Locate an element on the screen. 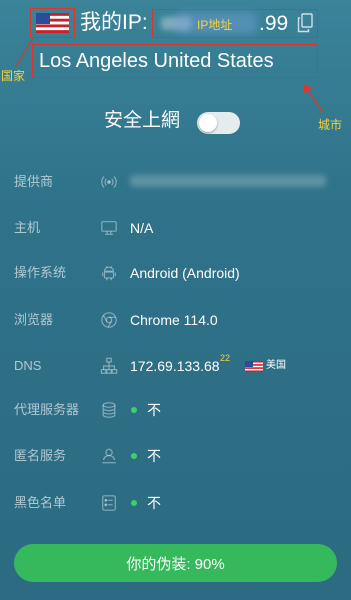 This screenshot has width=351, height=600. row-proxy: 代理服务器 不 is located at coordinates (175, 410).